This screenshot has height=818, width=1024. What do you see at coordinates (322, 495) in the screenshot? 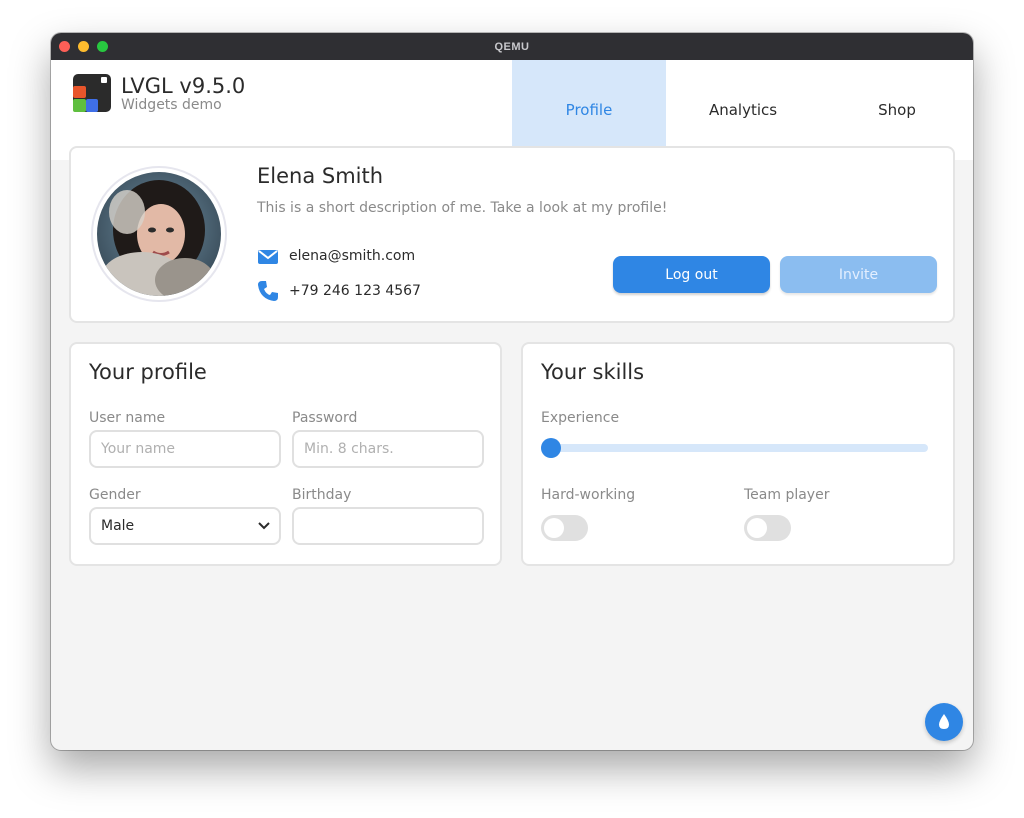
I see `birthday-label: Birthday` at bounding box center [322, 495].